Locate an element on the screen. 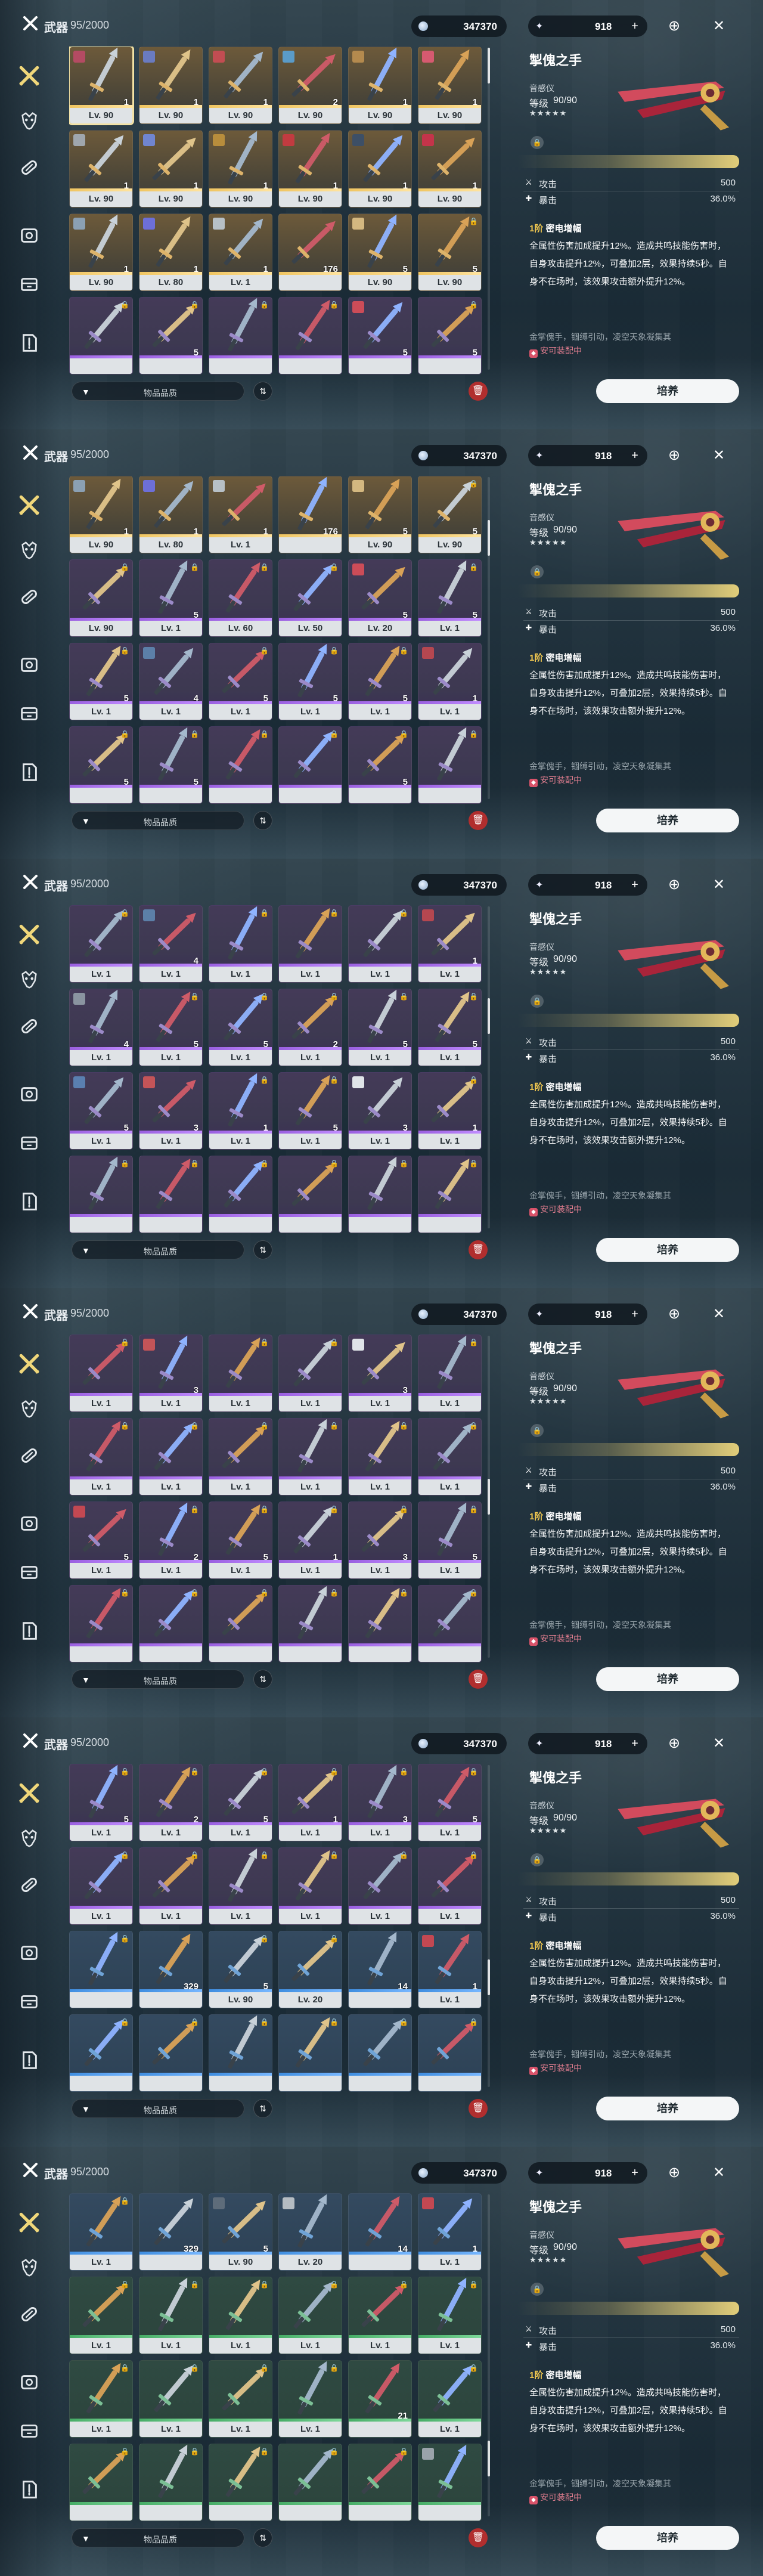  weapon-card: 329 is located at coordinates (171, 1970).